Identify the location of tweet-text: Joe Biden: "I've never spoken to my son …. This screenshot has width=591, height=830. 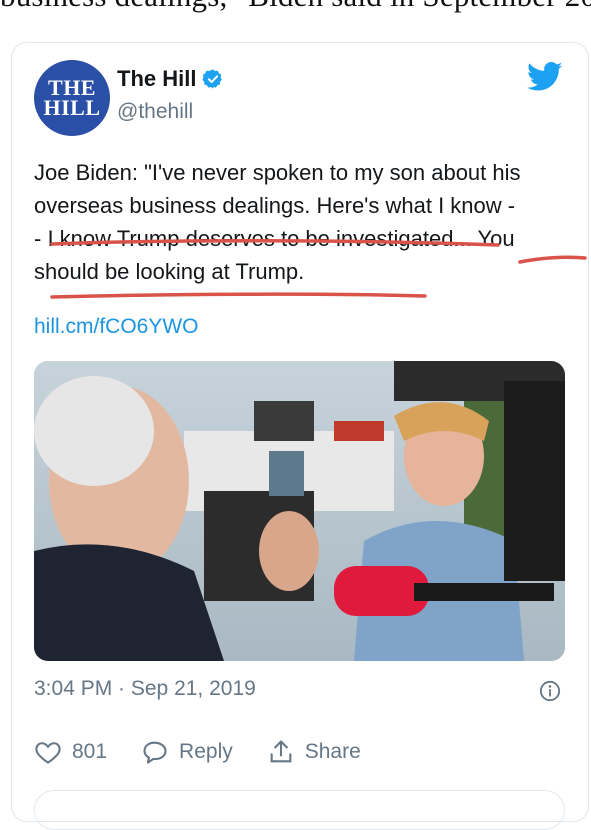
(301, 222).